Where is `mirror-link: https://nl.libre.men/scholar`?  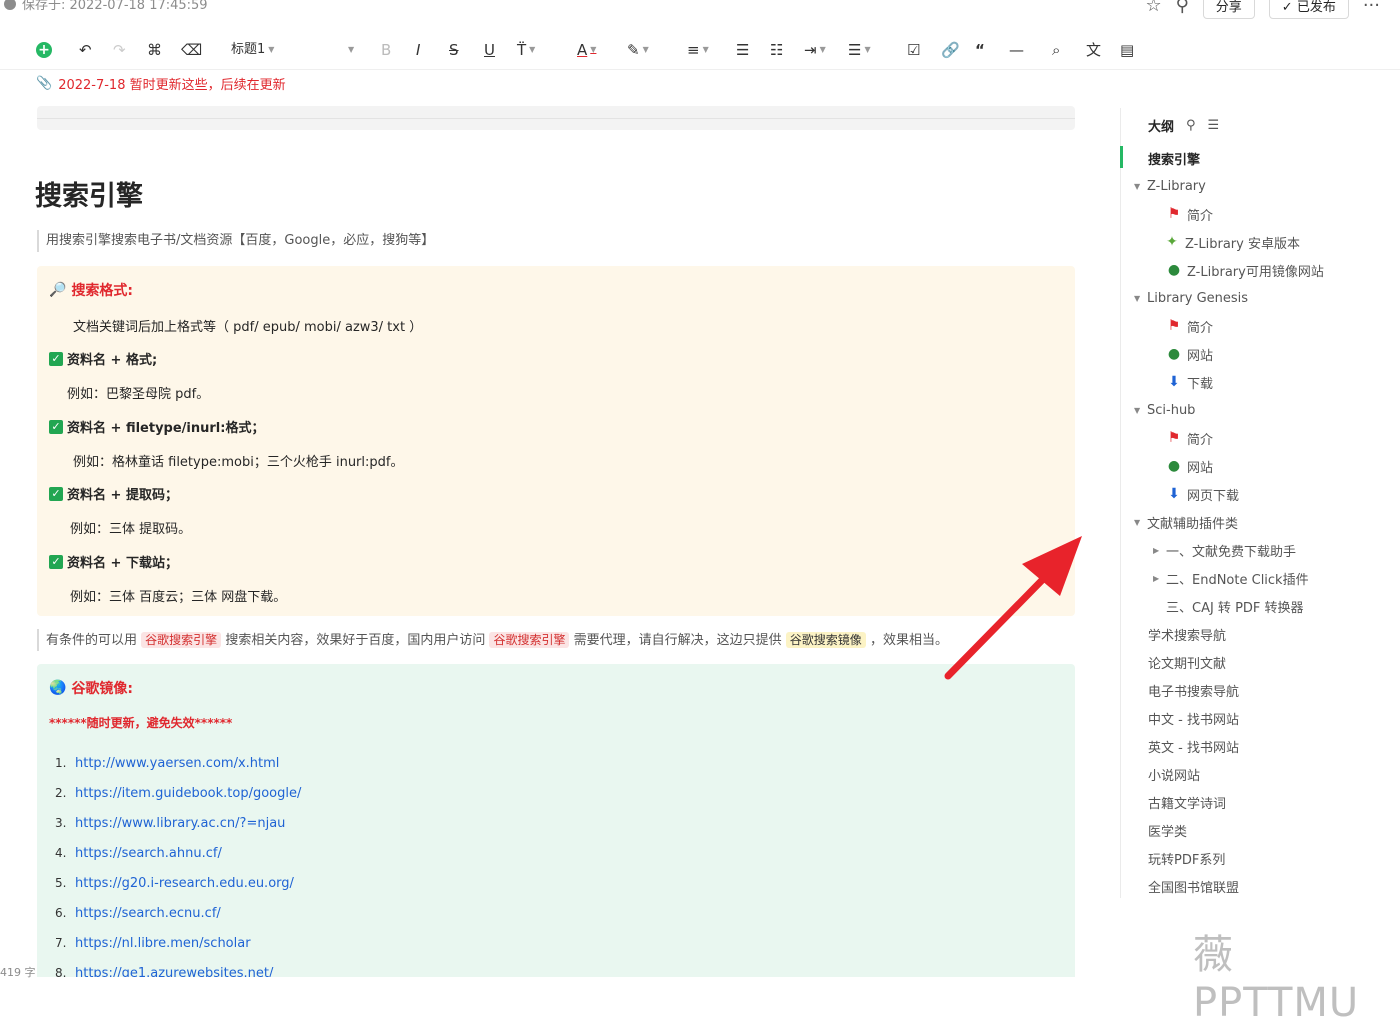
mirror-link: https://nl.libre.men/scholar is located at coordinates (163, 943).